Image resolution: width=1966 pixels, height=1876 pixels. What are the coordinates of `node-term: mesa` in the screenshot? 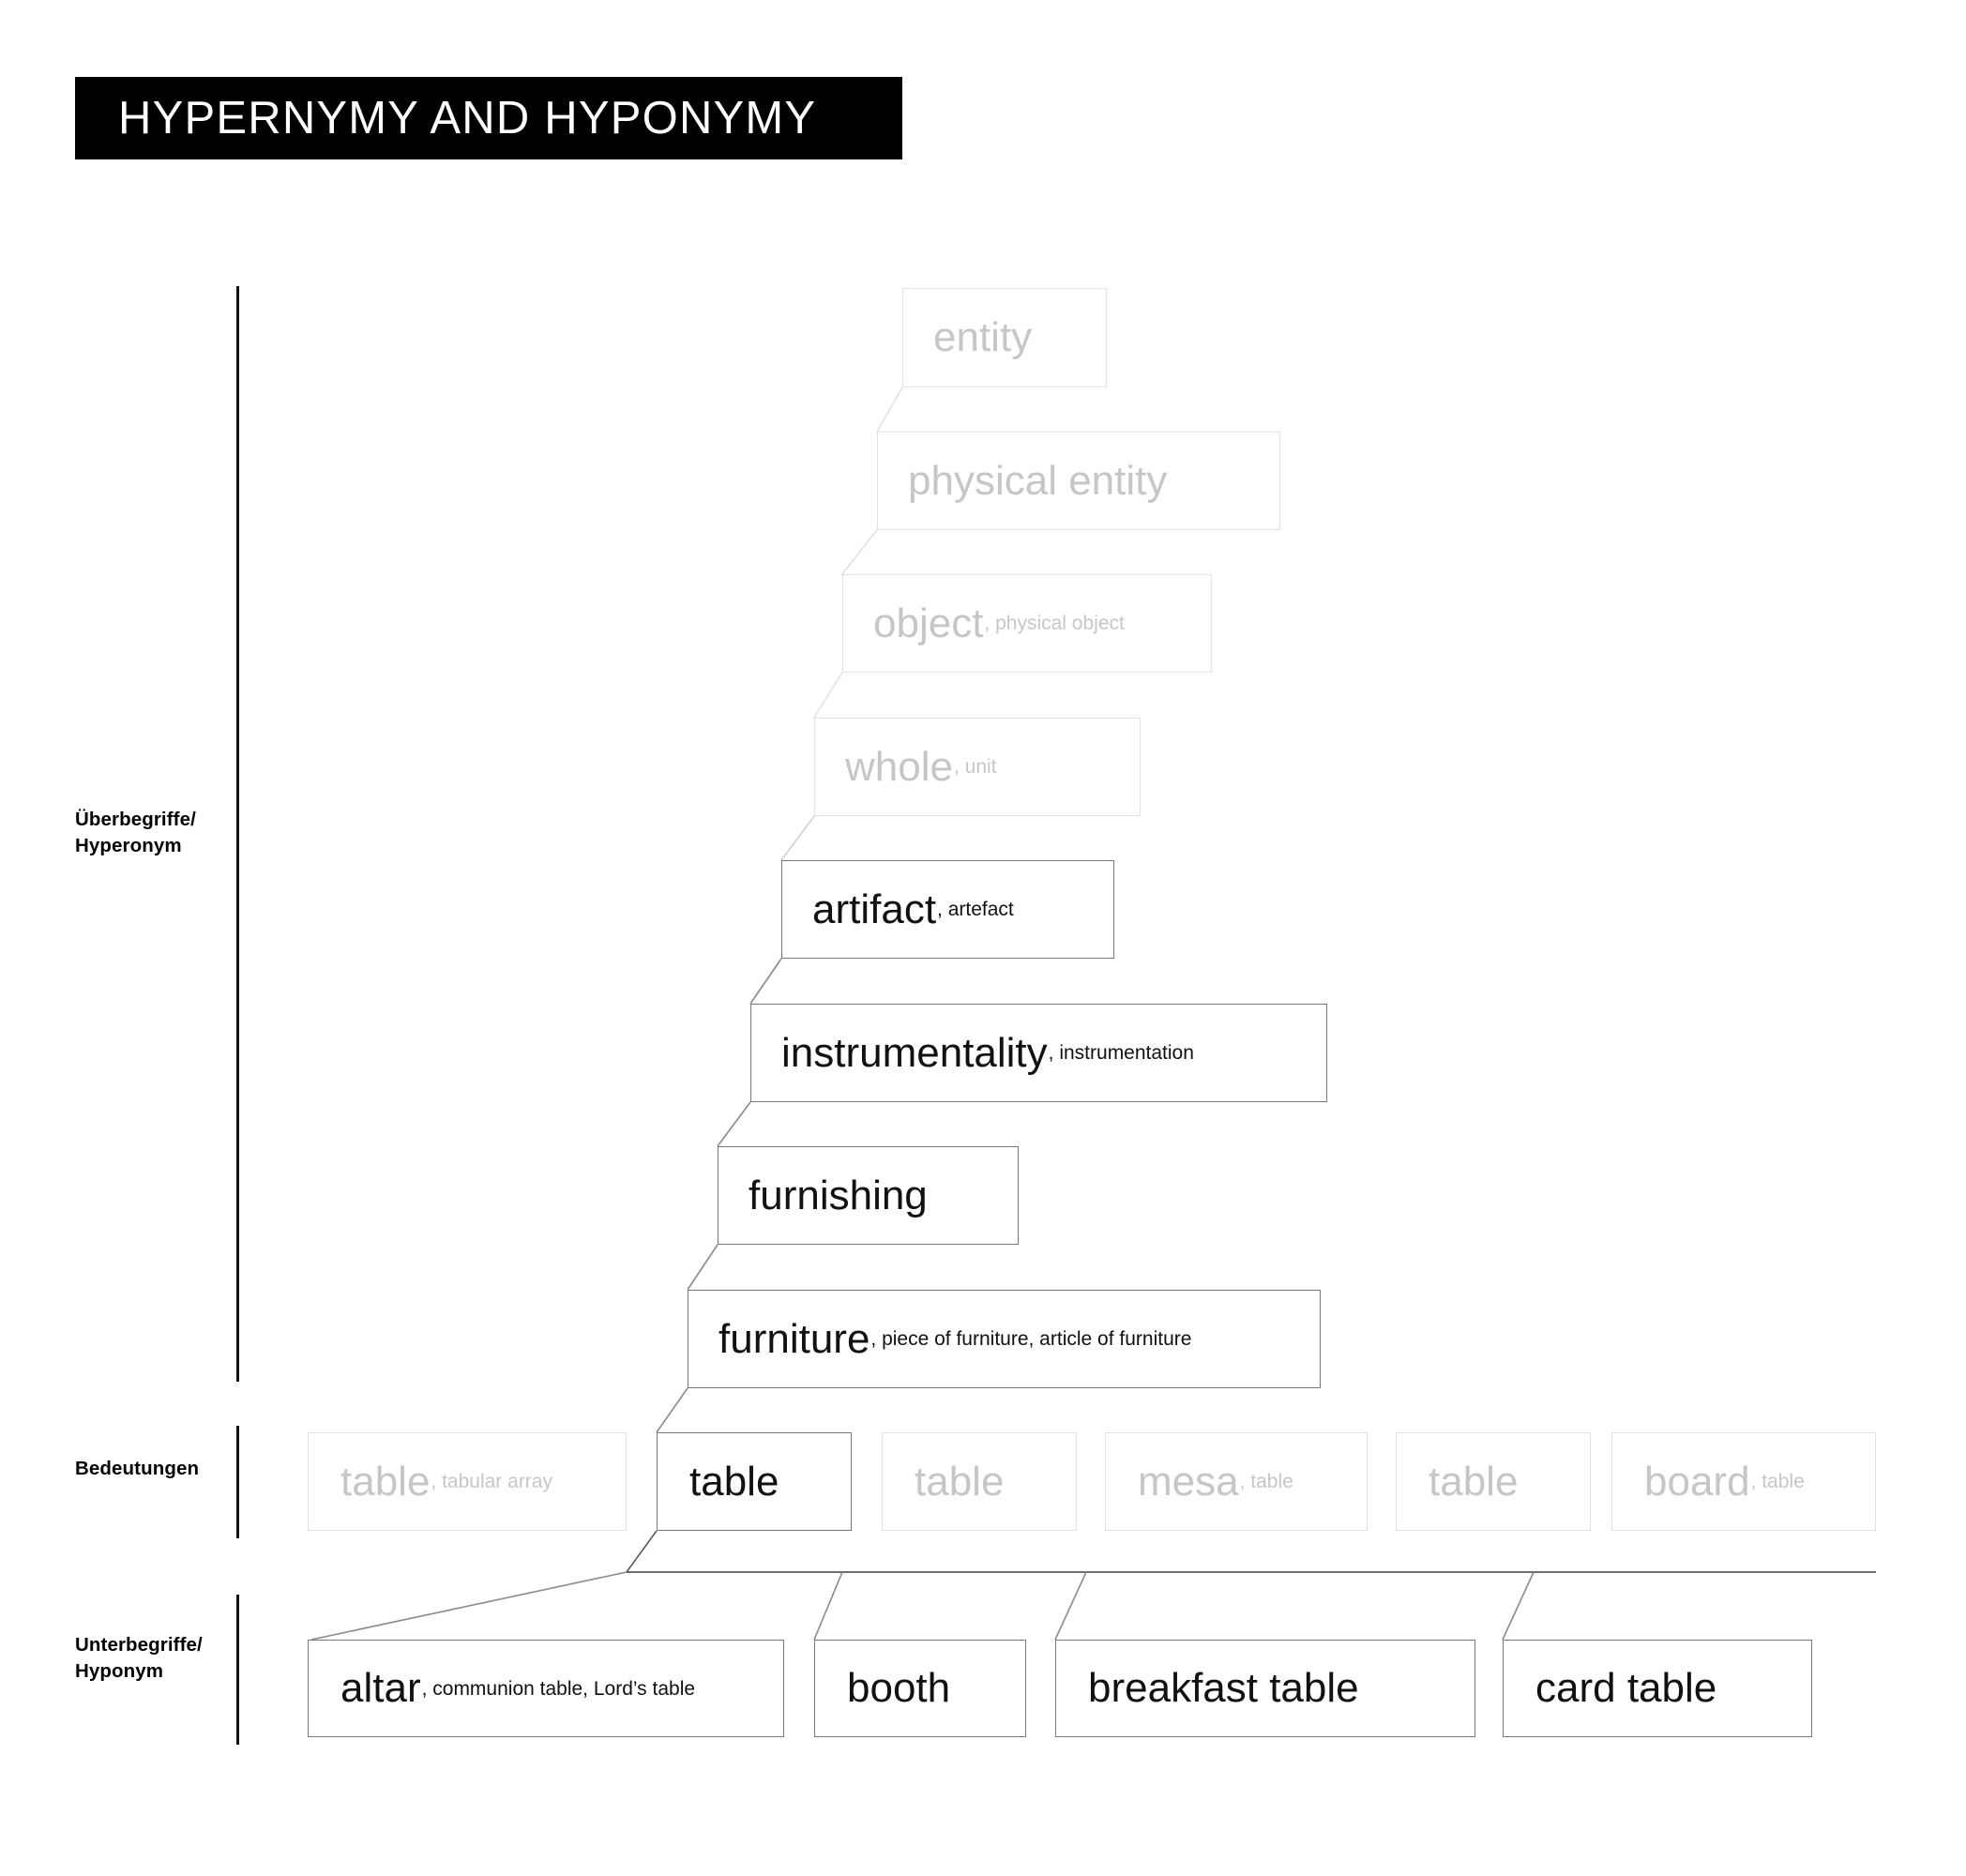 It's located at (1189, 1481).